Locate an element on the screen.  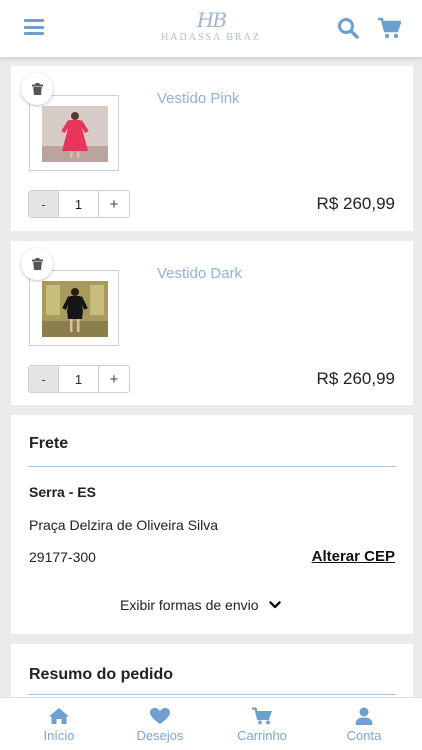
show-shipping-options-button: Exibir formas de envio is located at coordinates (200, 605).